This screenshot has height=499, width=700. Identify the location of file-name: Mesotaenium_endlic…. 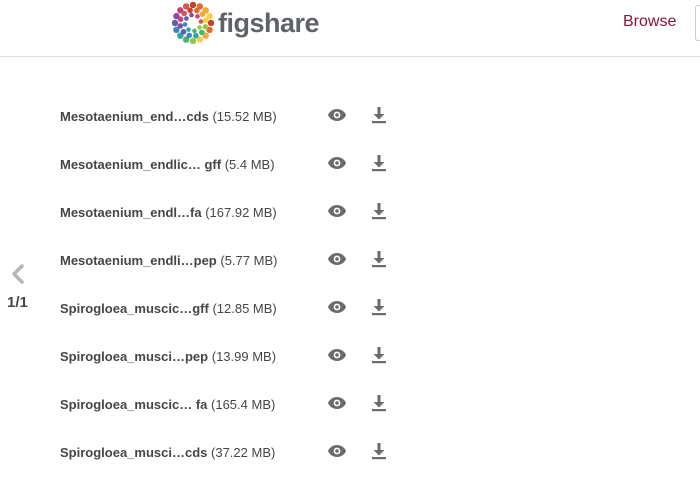
(130, 164).